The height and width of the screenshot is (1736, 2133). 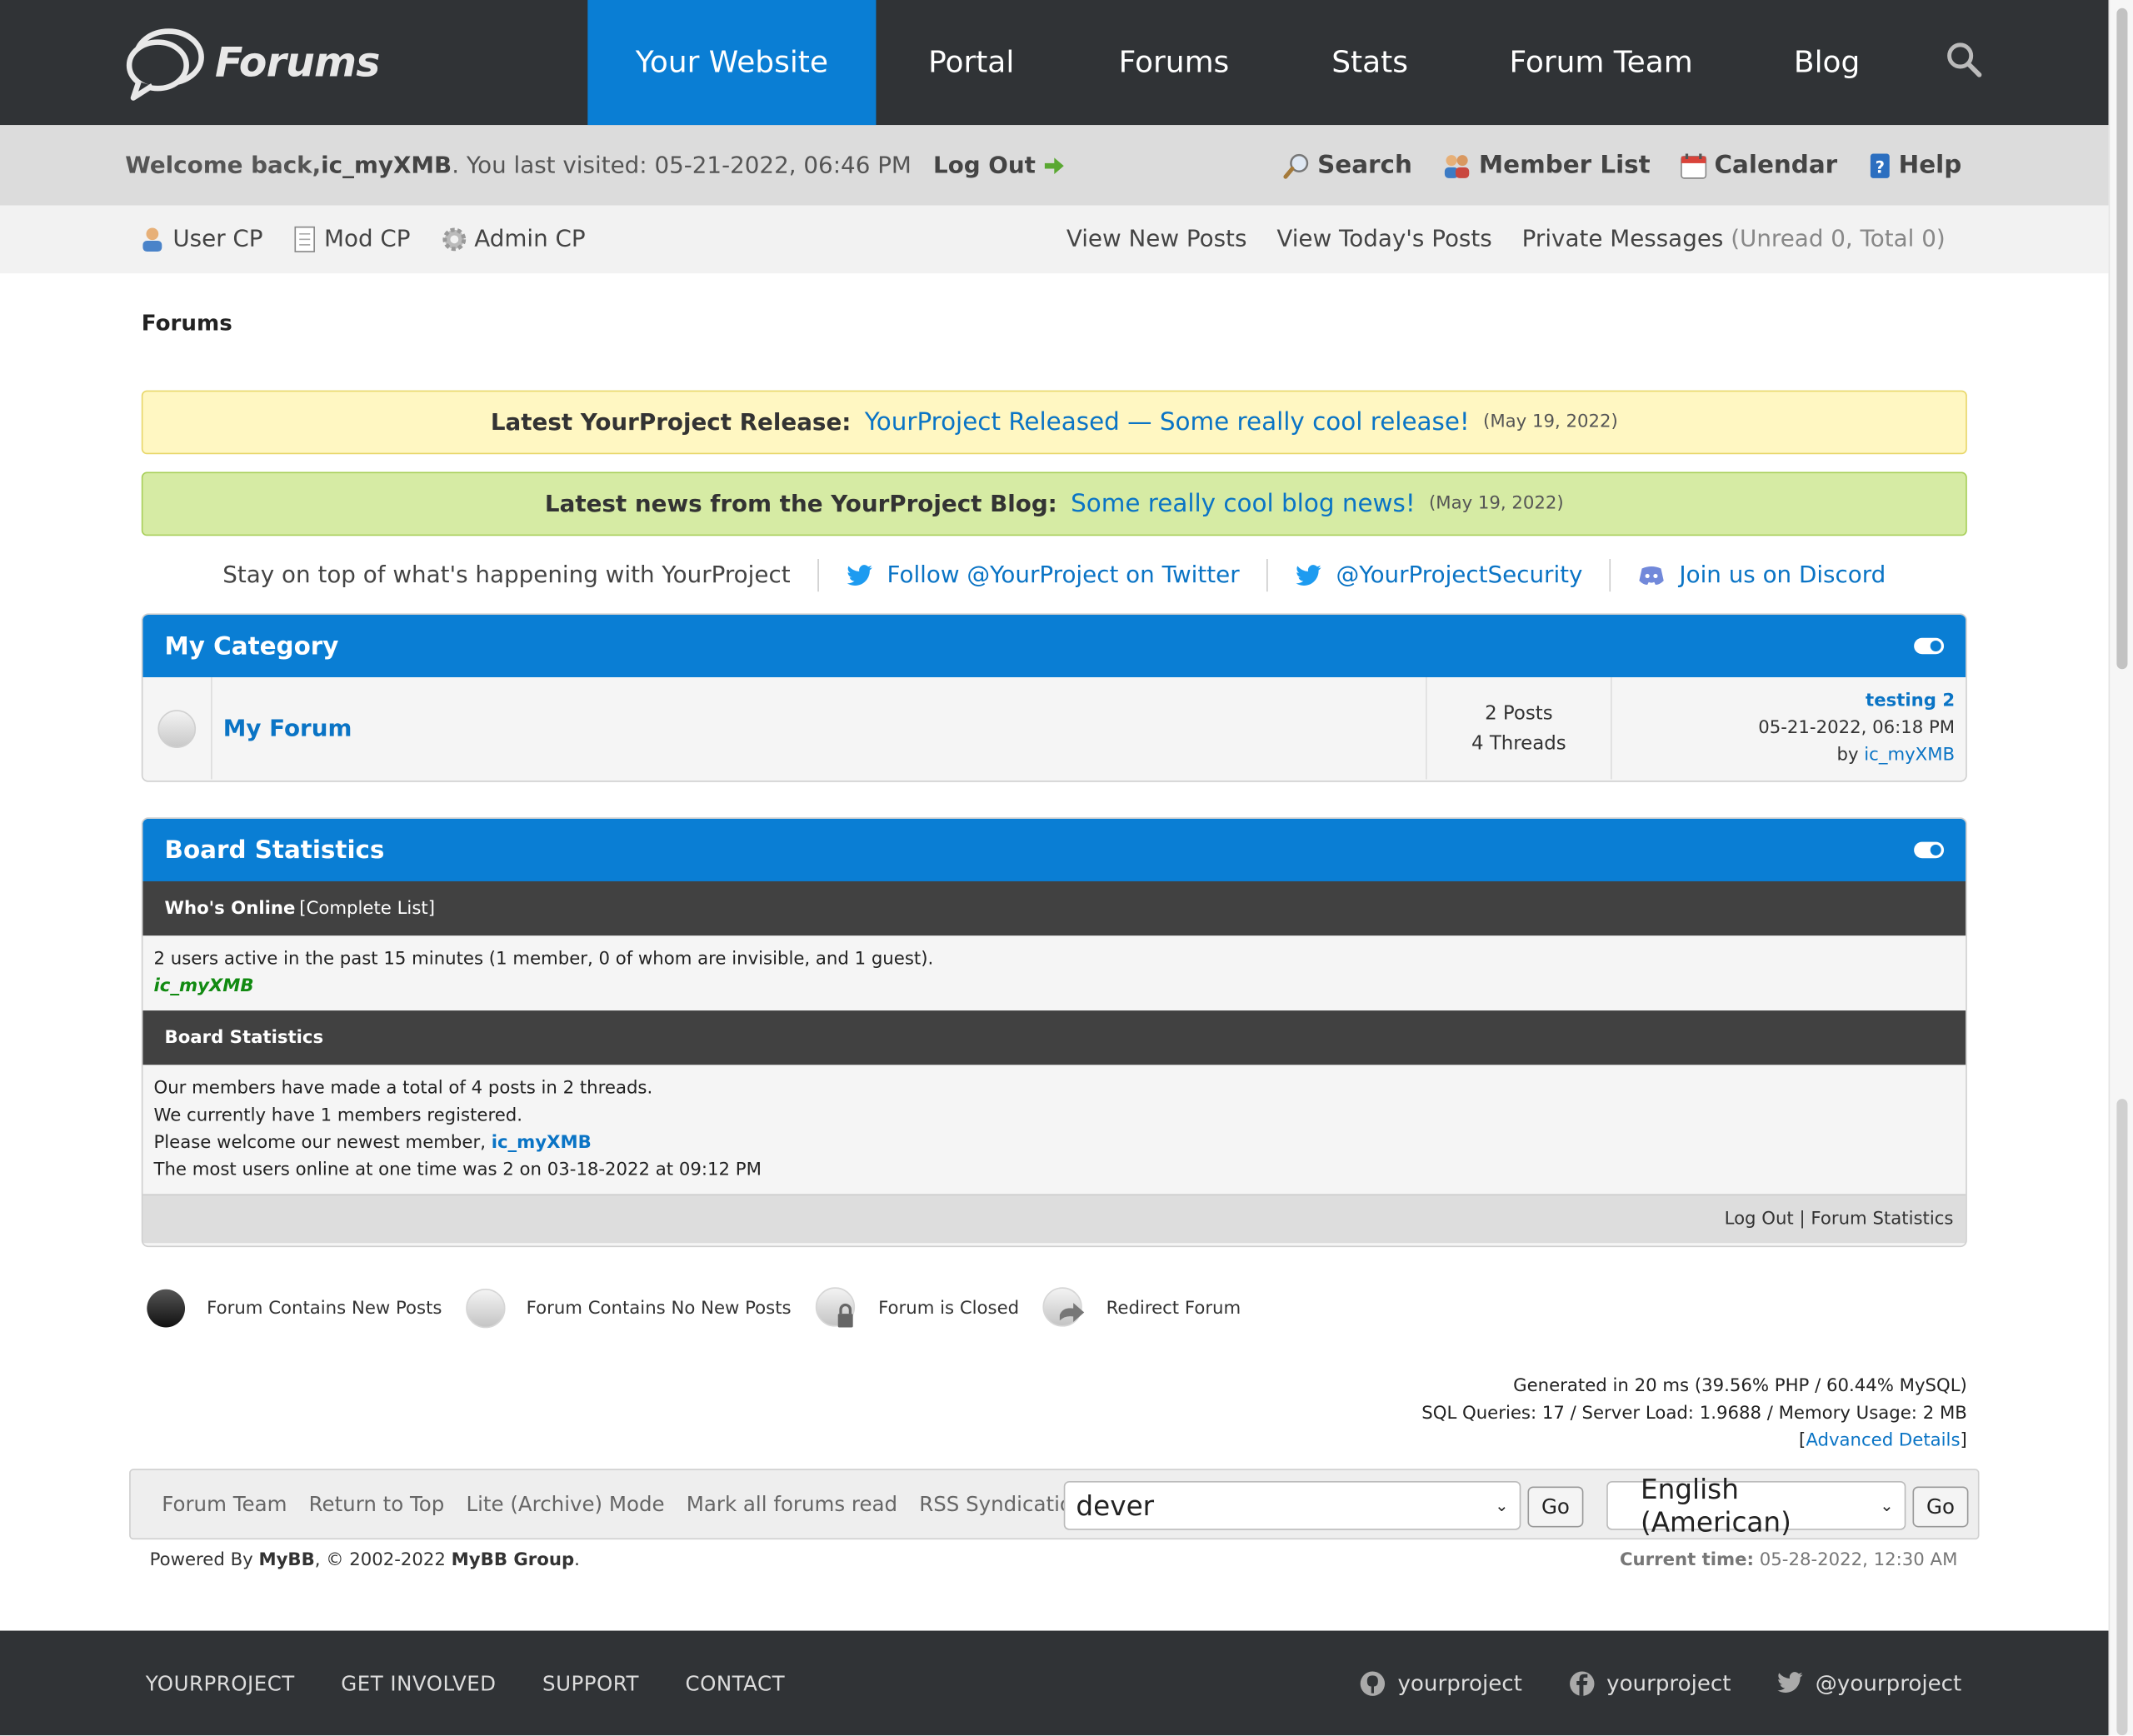 What do you see at coordinates (2121, 868) in the screenshot?
I see `page-scrollbar` at bounding box center [2121, 868].